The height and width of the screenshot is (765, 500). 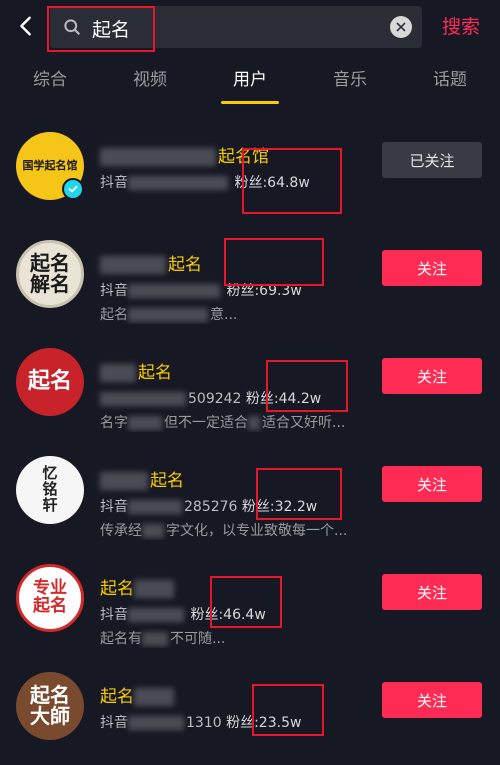 I want to click on avatar: 起名解名, so click(x=50, y=274).